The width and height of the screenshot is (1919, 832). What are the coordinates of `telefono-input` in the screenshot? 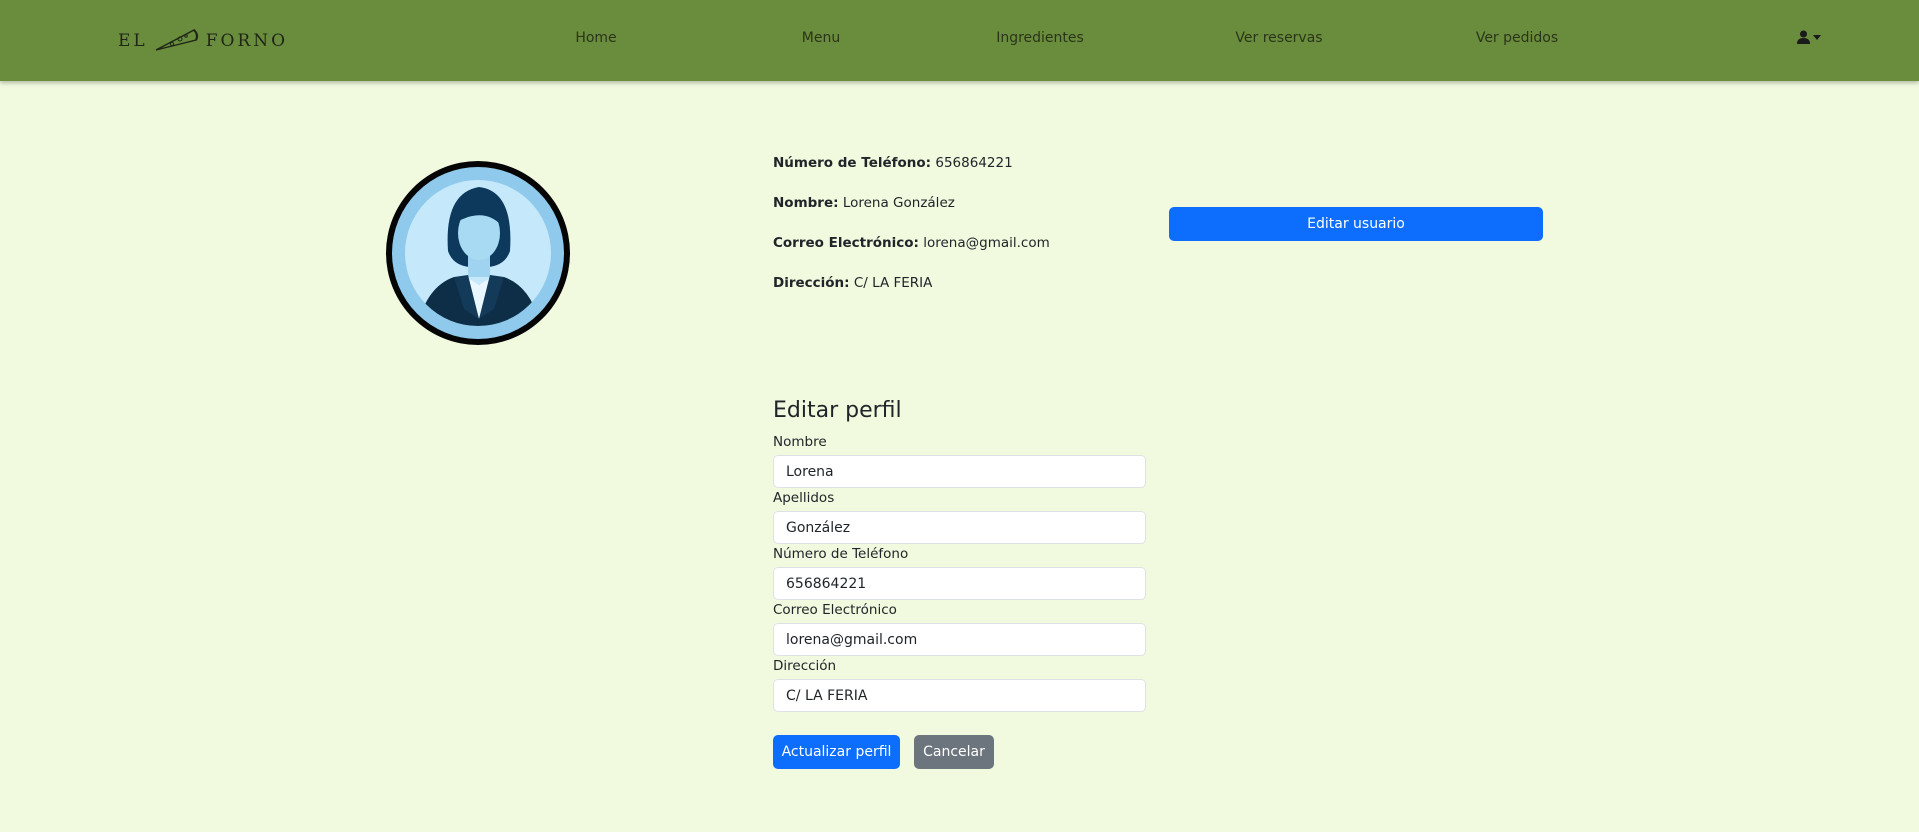 It's located at (959, 583).